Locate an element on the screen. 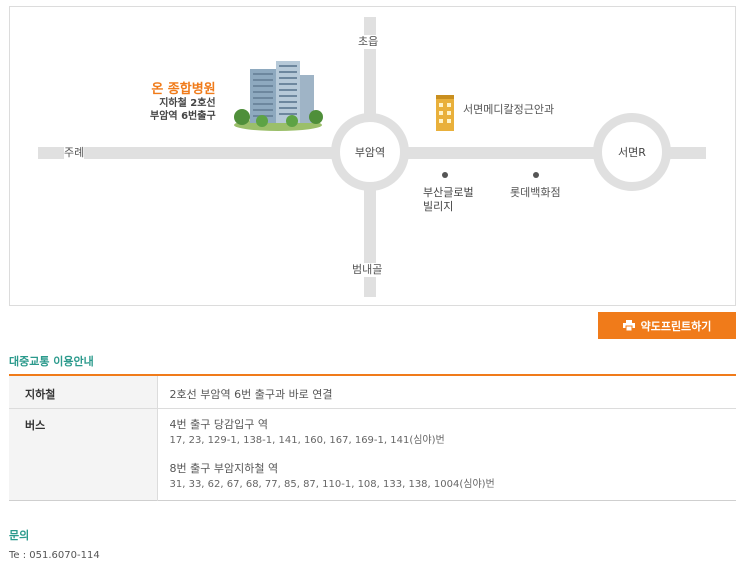 The image size is (740, 568). map-node-seomyeon-label: 서면R is located at coordinates (632, 152).